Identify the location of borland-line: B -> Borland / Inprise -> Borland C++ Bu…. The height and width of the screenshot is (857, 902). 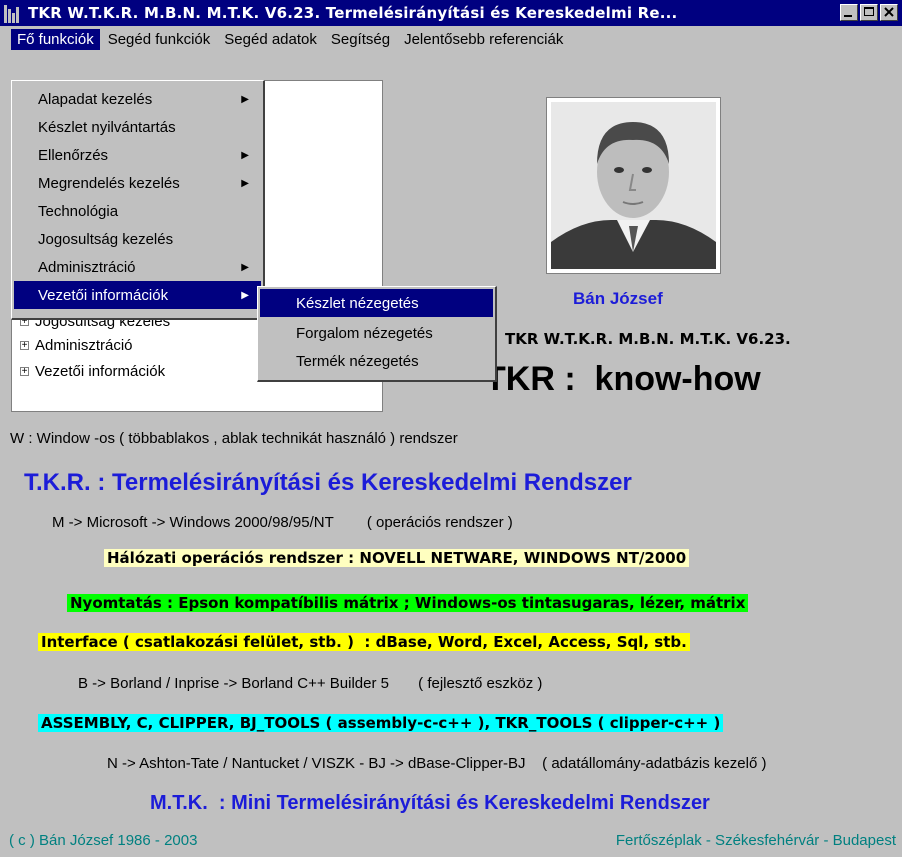
(310, 683).